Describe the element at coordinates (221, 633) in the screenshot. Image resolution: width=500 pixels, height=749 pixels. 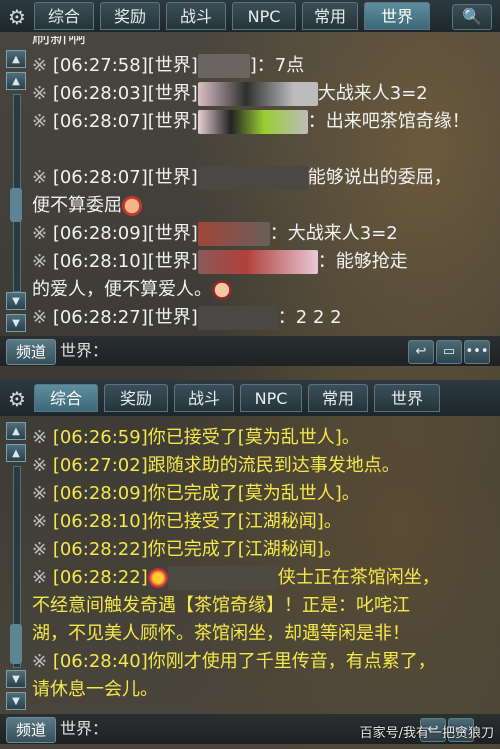
I see `list-item: 湖，不见美人顾怀。茶馆闲坐，却遇等闲是非！` at that location.